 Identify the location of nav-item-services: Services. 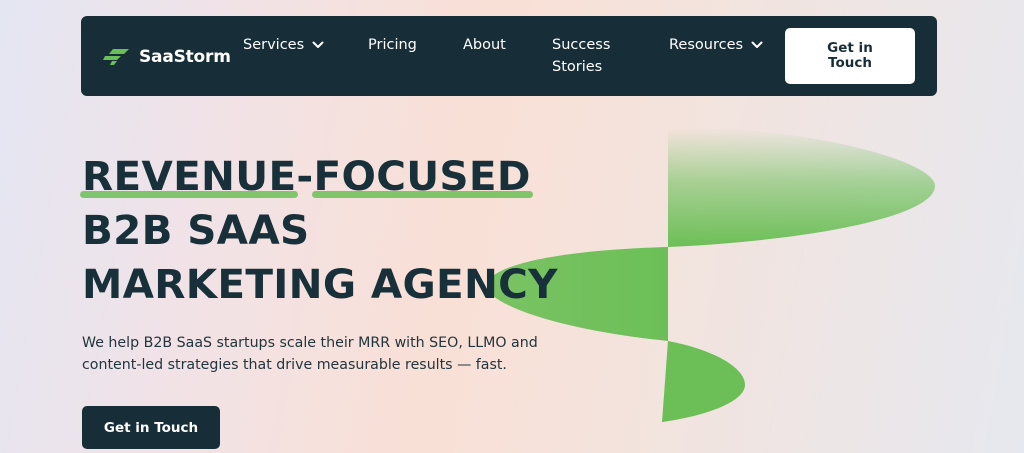
(283, 45).